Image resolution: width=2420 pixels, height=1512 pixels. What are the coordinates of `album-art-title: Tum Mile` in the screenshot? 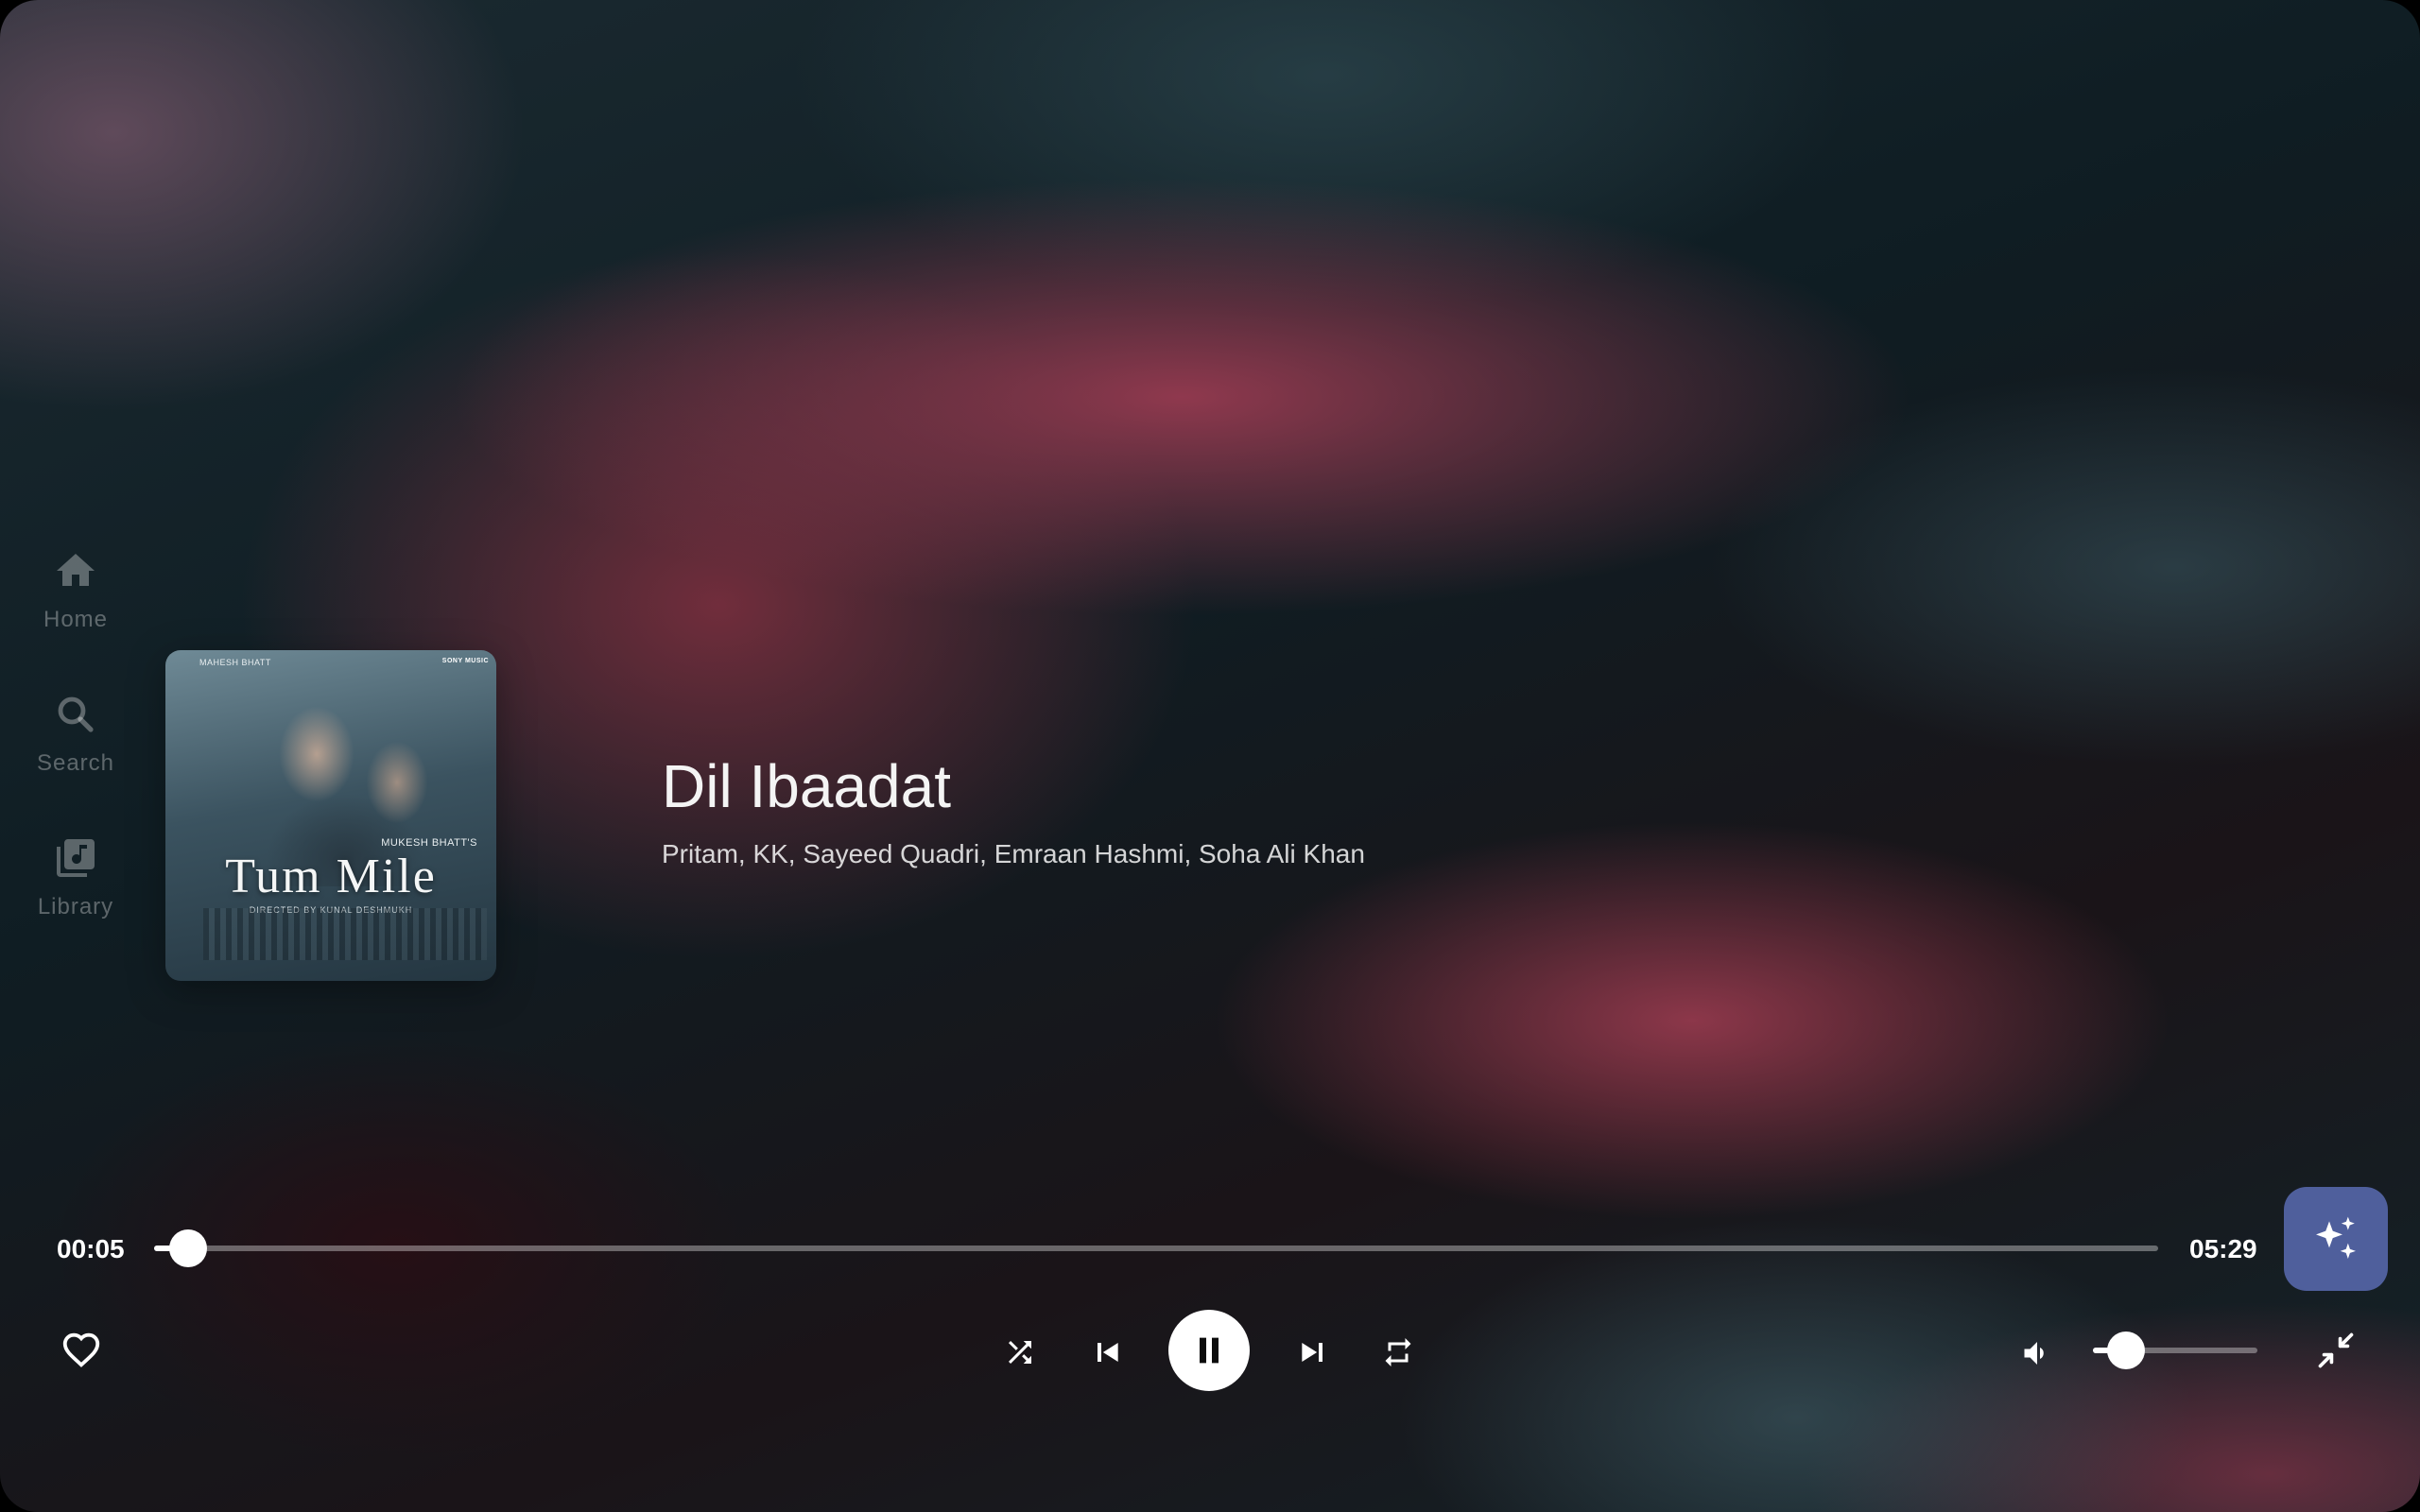 It's located at (331, 876).